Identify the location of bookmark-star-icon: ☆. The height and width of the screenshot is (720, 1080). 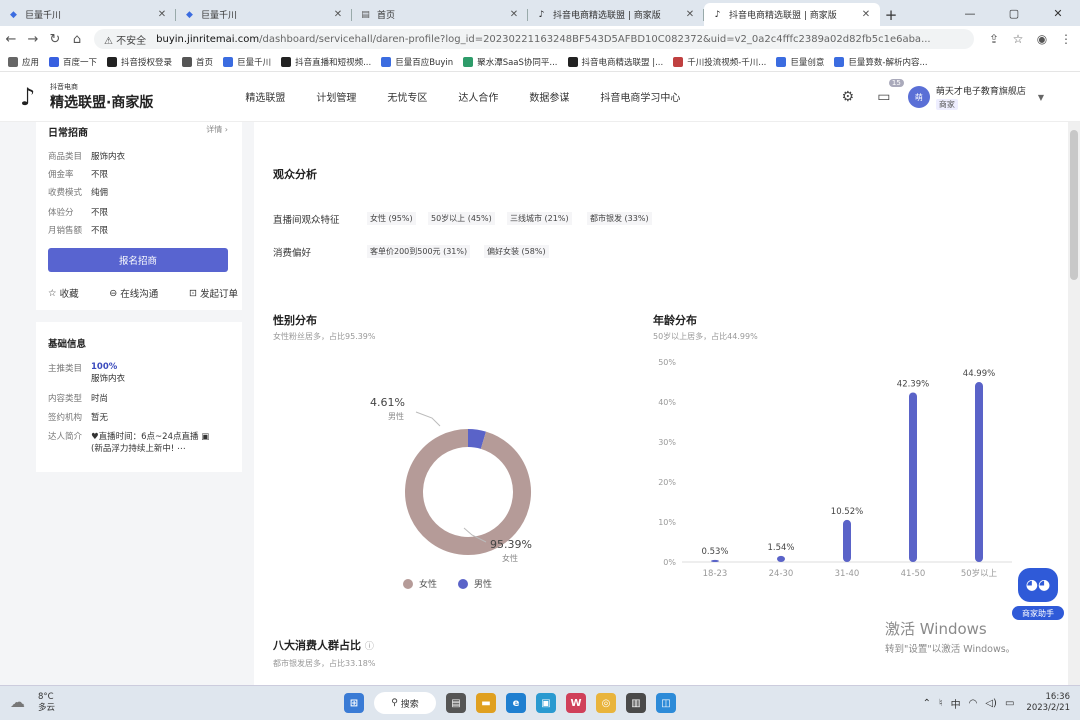
(1018, 39).